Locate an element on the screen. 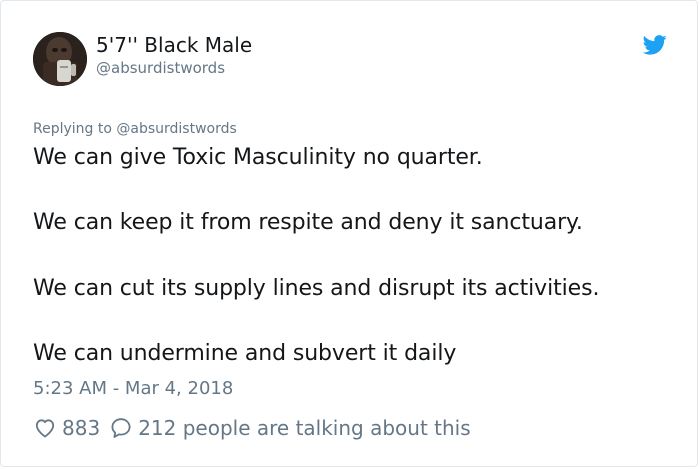 Image resolution: width=700 pixels, height=469 pixels. handle: @absurdistwords is located at coordinates (160, 68).